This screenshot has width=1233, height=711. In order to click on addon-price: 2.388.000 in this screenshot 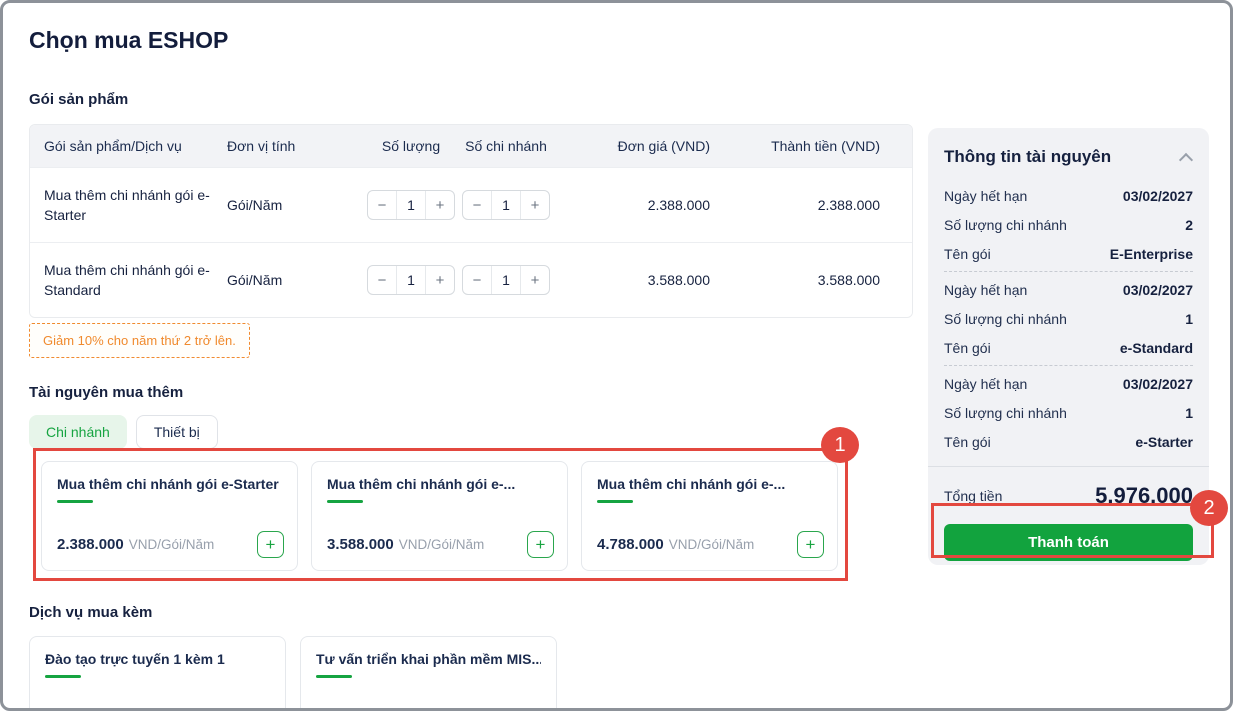, I will do `click(90, 544)`.